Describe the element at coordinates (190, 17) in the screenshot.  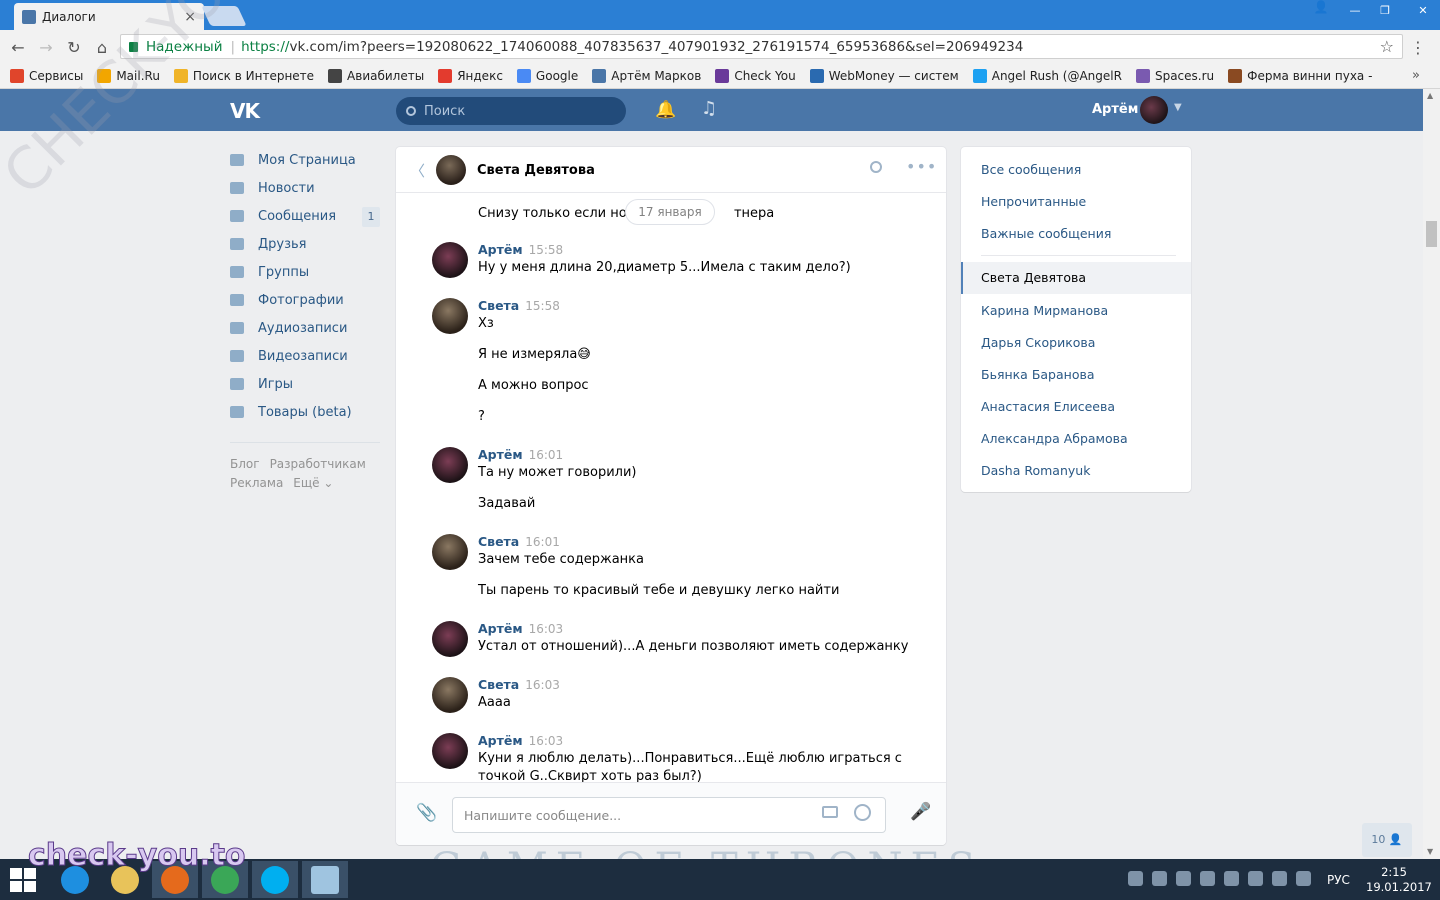
I see `tab-close-icon: ×` at that location.